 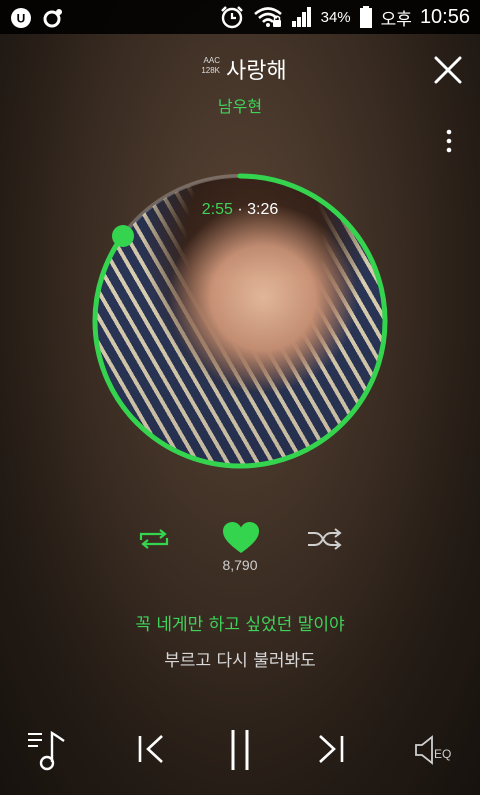 I want to click on u-plus-icon: U, so click(x=21, y=18).